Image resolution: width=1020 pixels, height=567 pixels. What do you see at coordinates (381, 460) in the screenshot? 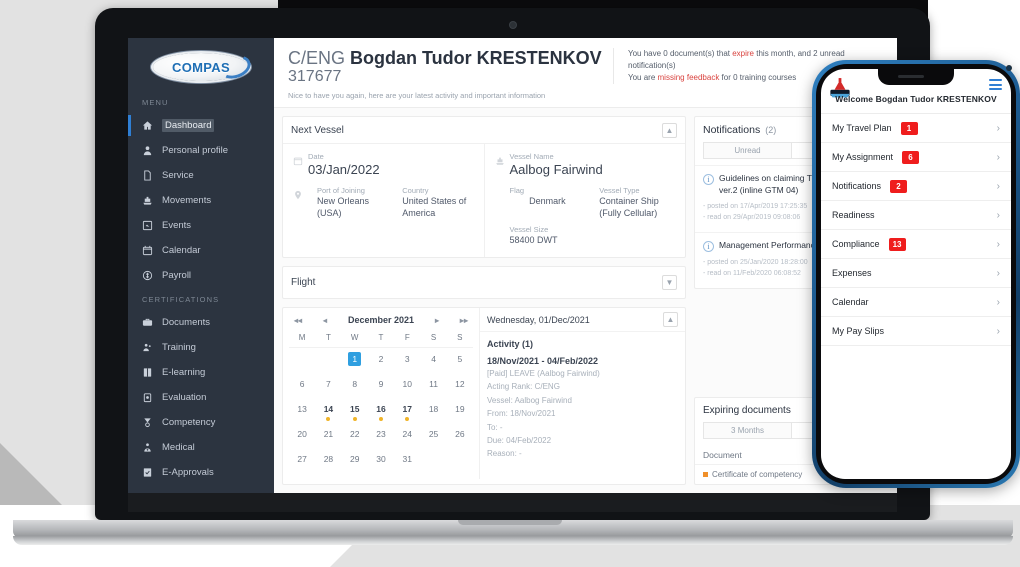
I see `calendar-day-30: 30` at bounding box center [381, 460].